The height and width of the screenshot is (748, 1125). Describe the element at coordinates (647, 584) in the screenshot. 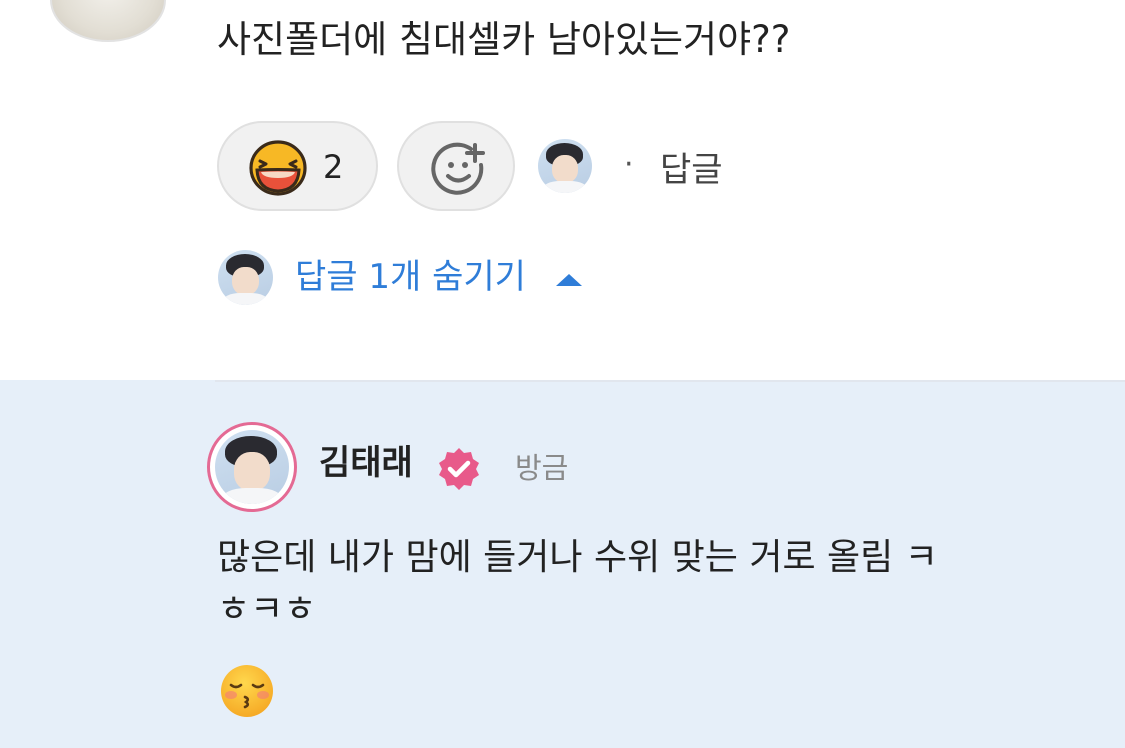

I see `reply-text: 많은데 내가 맘에 들거나 수위 맞는 거로 올림 ㅋ ㅎㅋㅎ` at that location.